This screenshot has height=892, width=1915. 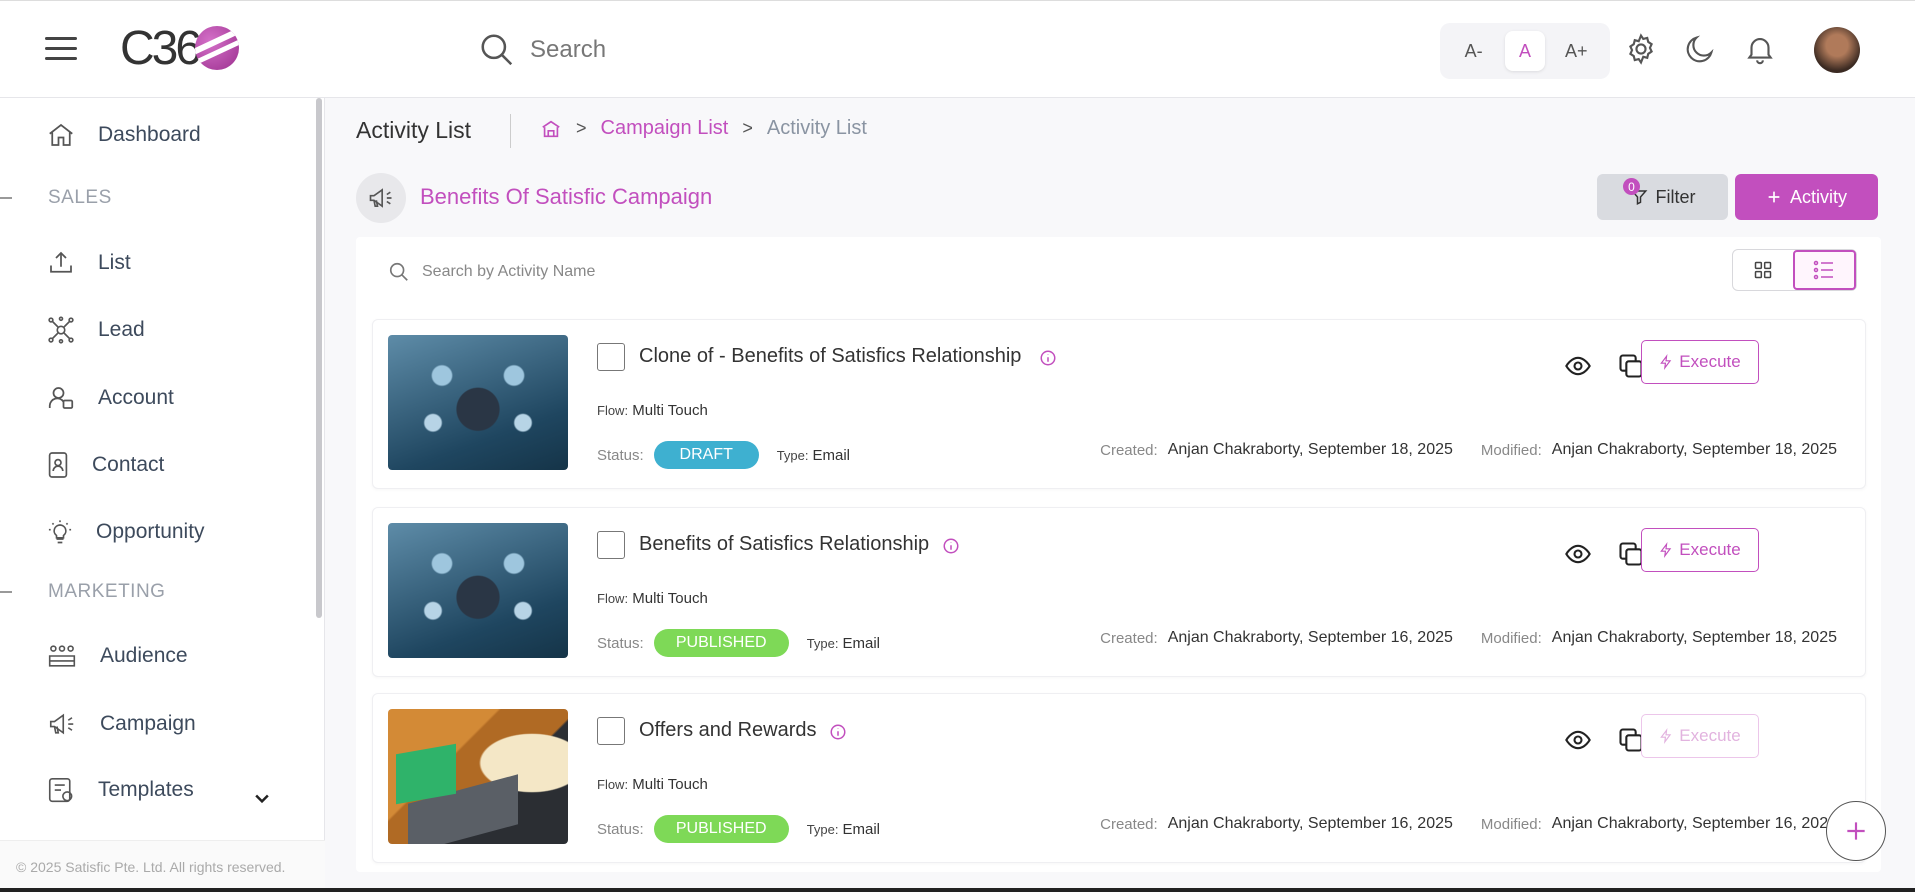 What do you see at coordinates (1694, 823) in the screenshot?
I see `modified-value: Anjan Chakraborty, September 16, 2025` at bounding box center [1694, 823].